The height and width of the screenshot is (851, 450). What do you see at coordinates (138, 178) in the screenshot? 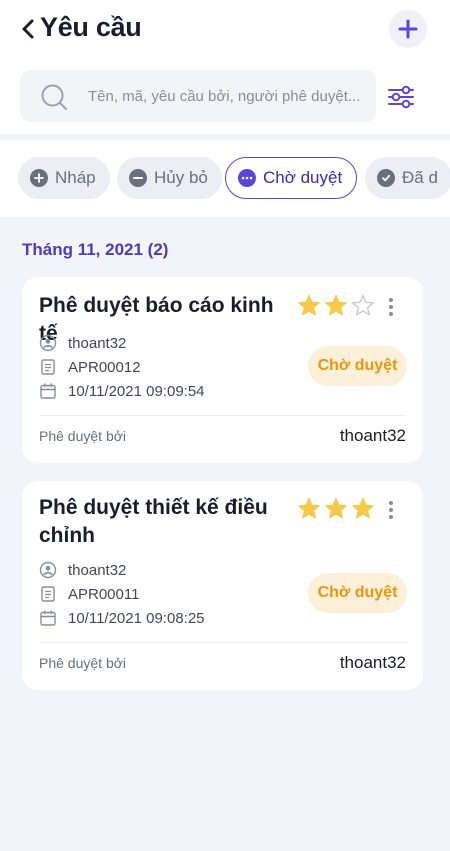
I see `minus-circle-icon` at bounding box center [138, 178].